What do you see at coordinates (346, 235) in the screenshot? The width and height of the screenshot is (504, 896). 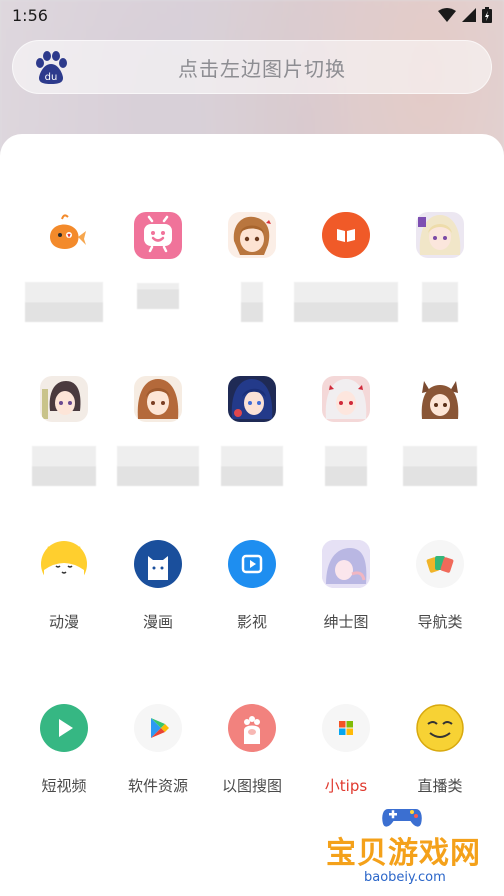 I see `orange-book-icon` at bounding box center [346, 235].